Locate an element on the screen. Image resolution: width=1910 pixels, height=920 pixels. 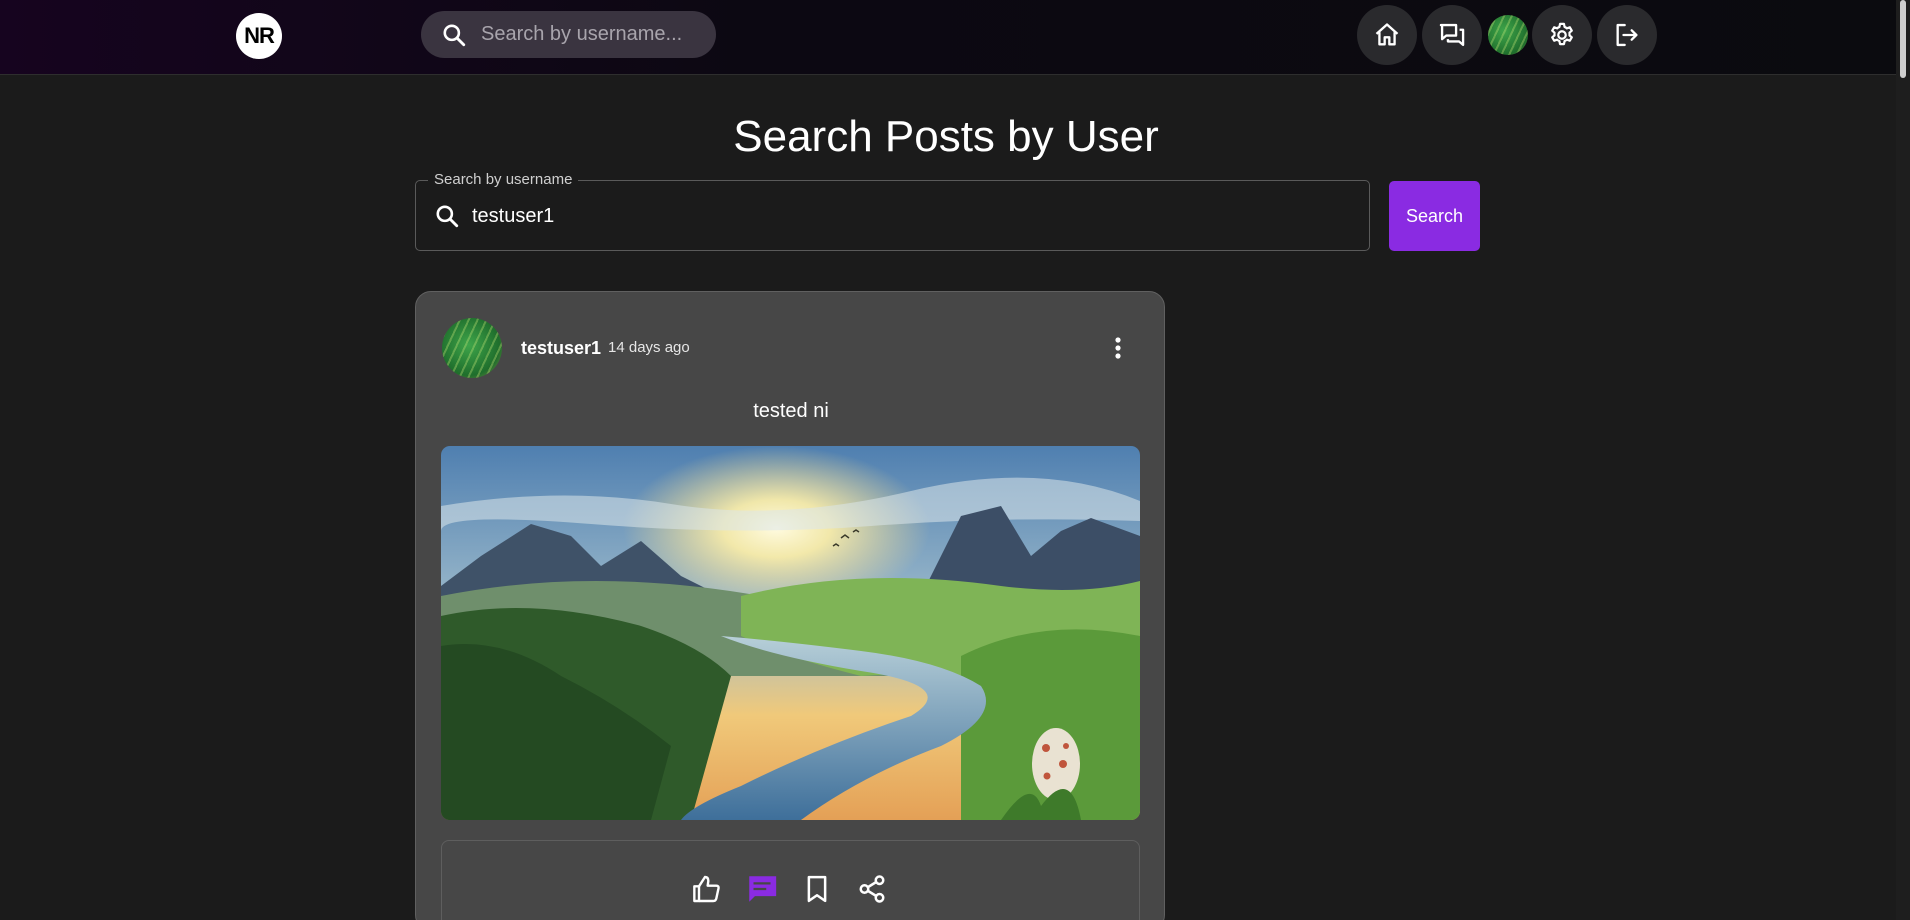
header-search is located at coordinates (568, 34).